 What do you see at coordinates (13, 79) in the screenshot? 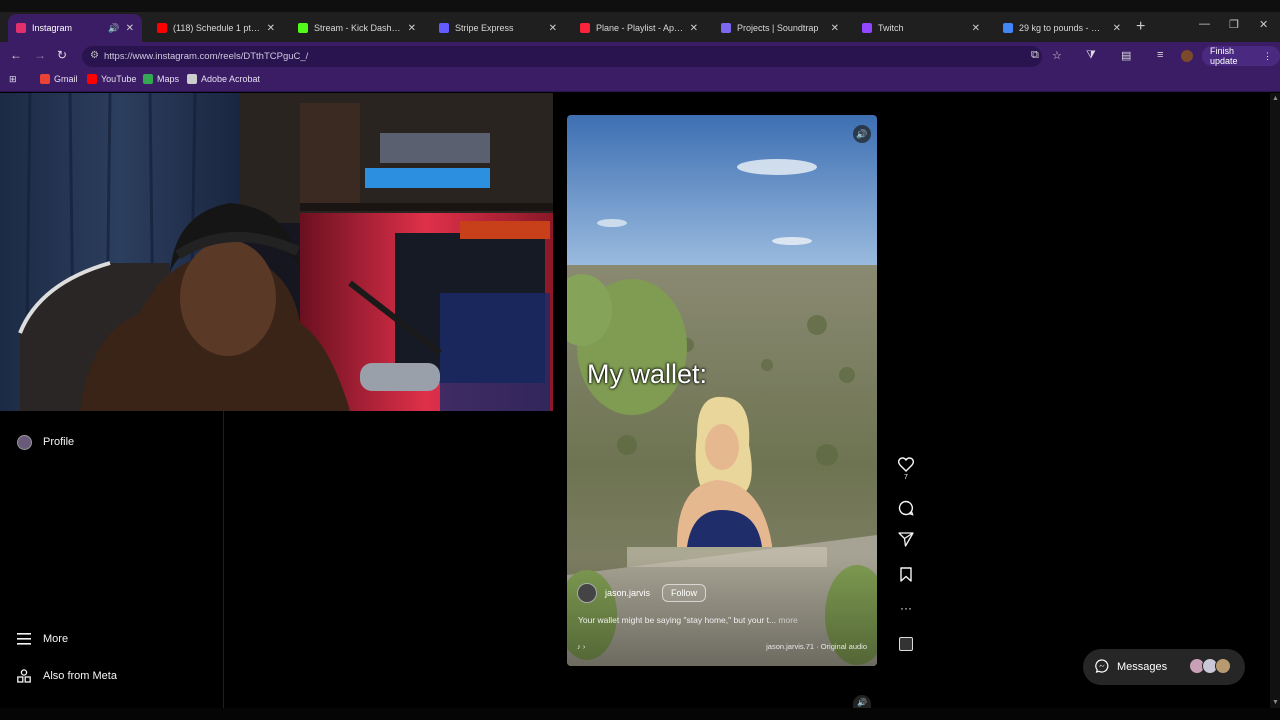
I see `apps-grid-icon: ⊞` at bounding box center [13, 79].